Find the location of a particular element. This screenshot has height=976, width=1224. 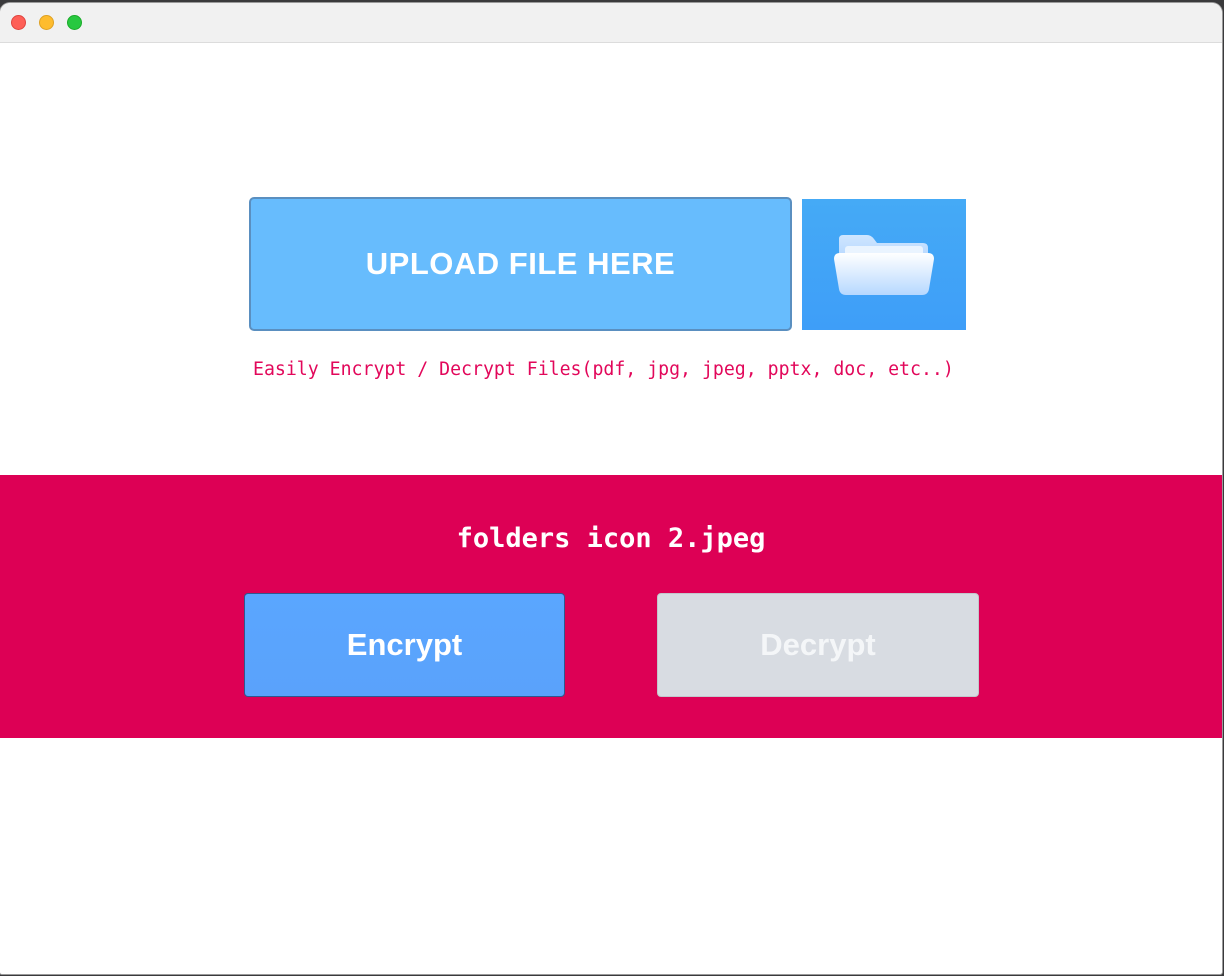

upload-button-label: UPLOAD FILE HERE is located at coordinates (520, 263).